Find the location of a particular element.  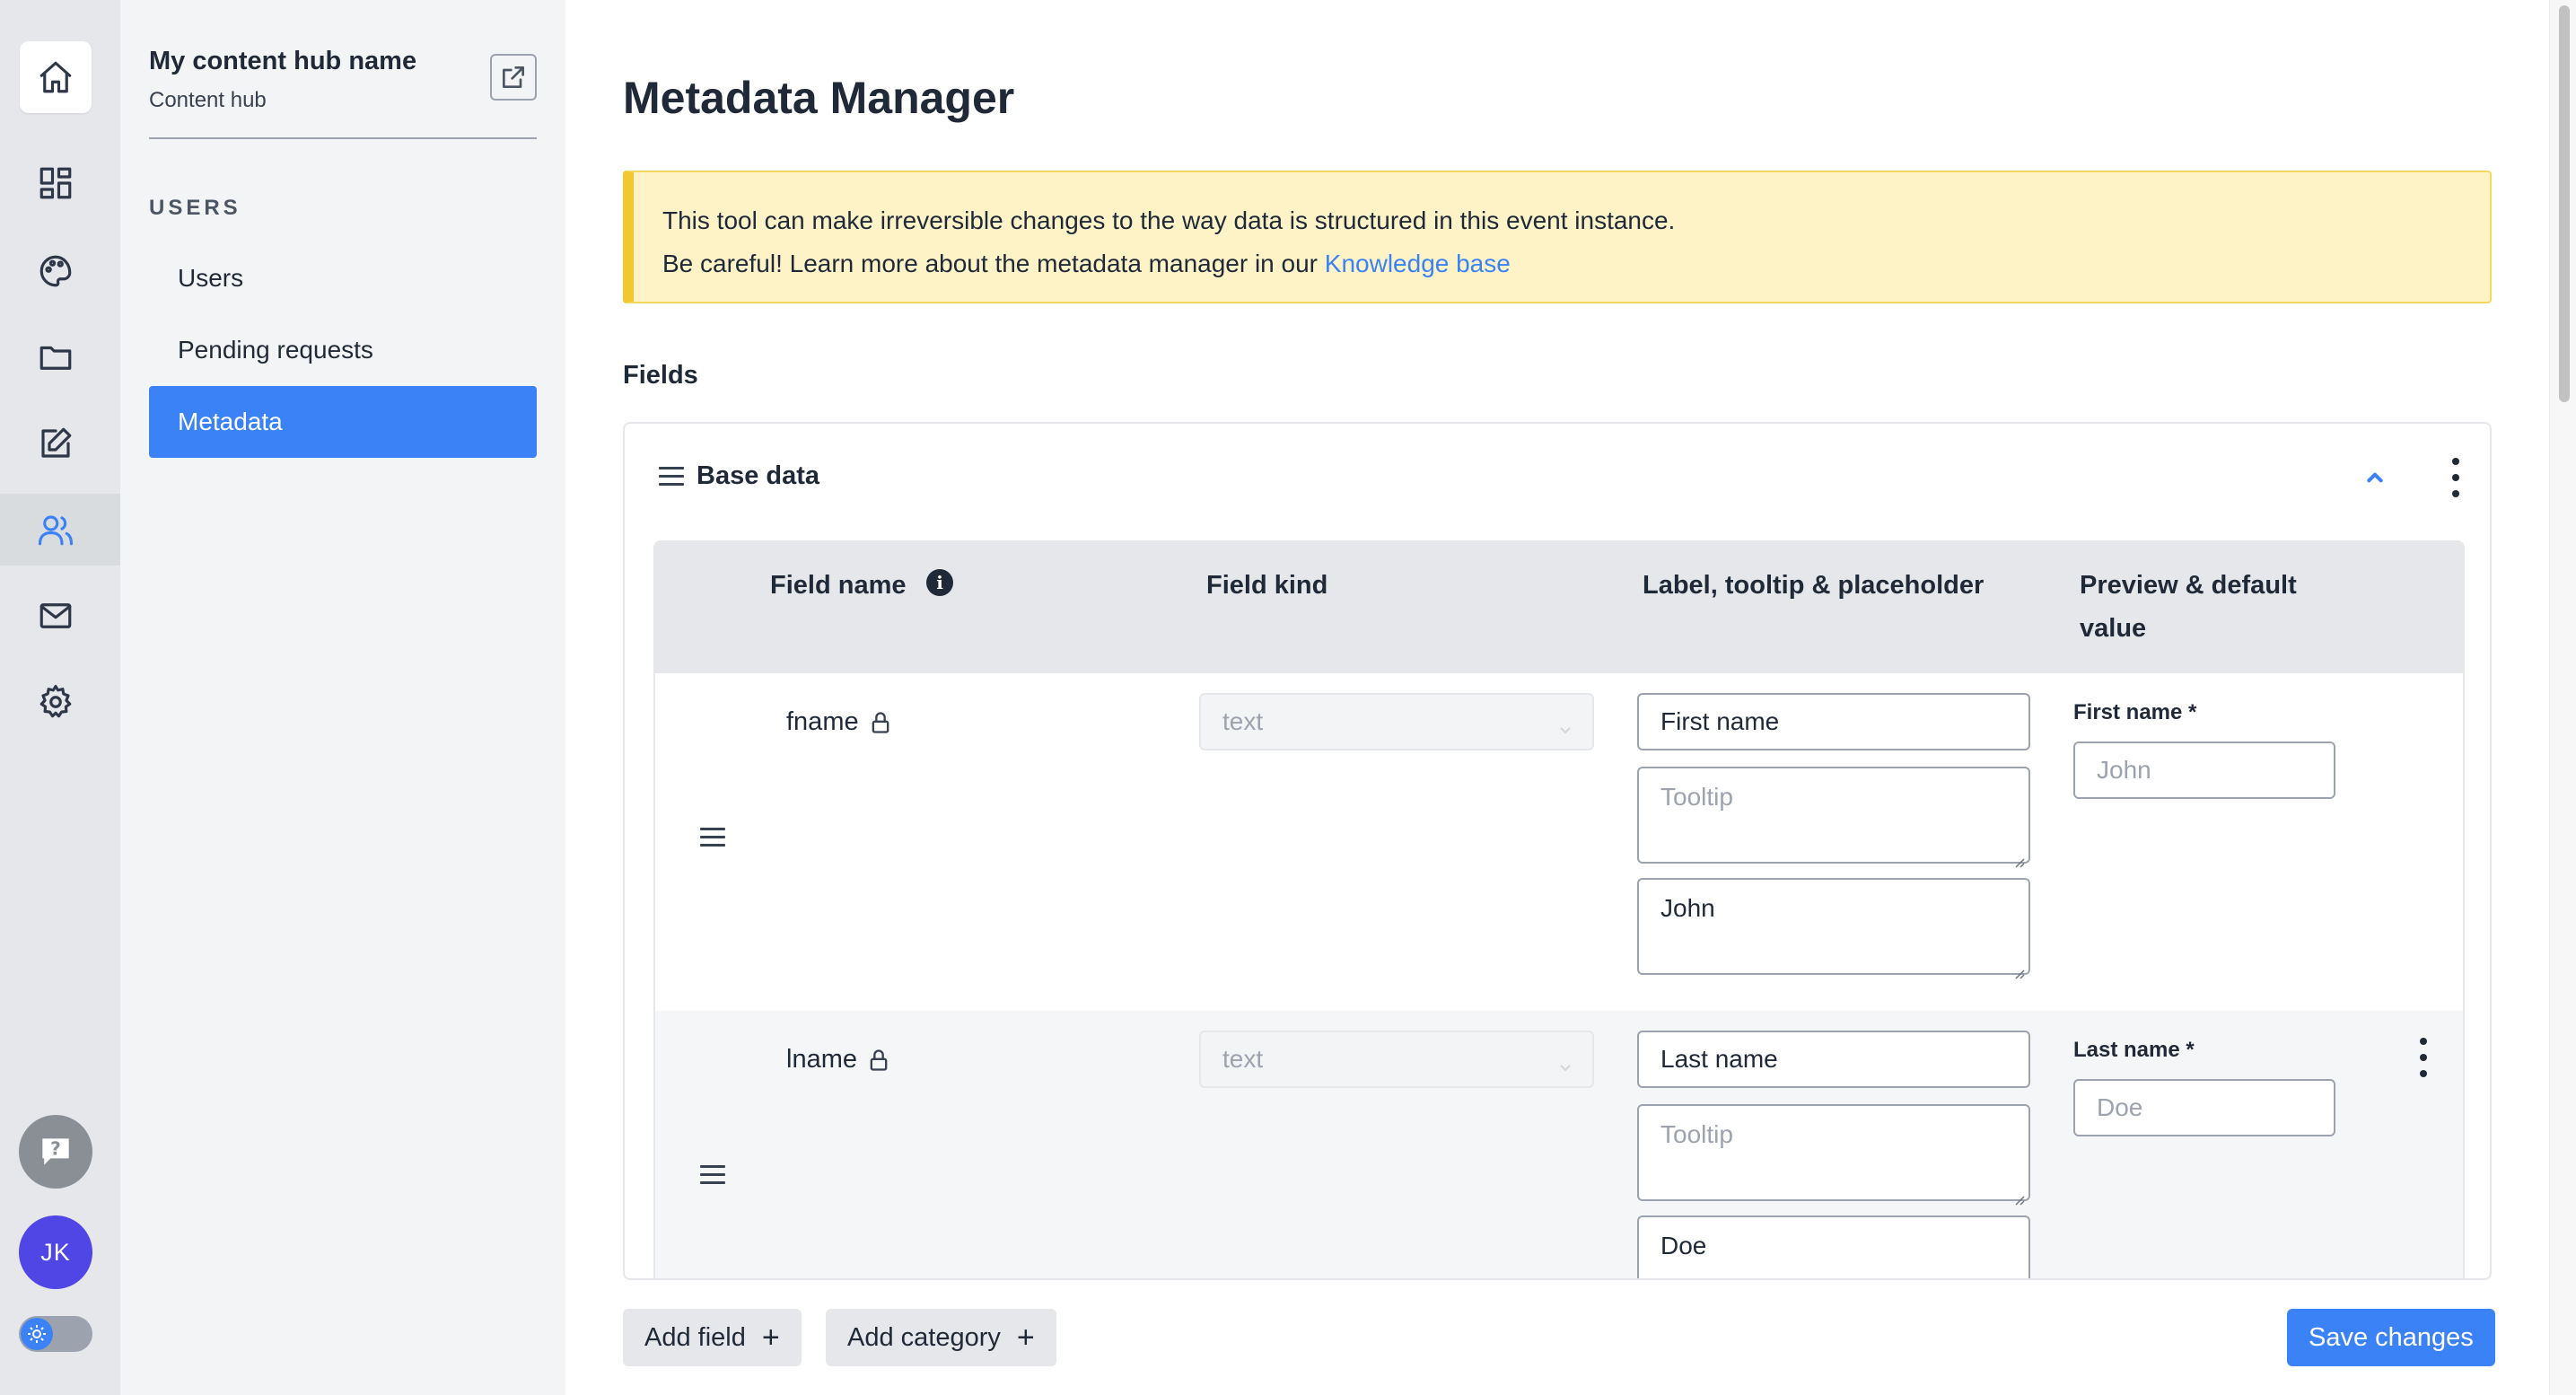

mail-icon is located at coordinates (55, 615).